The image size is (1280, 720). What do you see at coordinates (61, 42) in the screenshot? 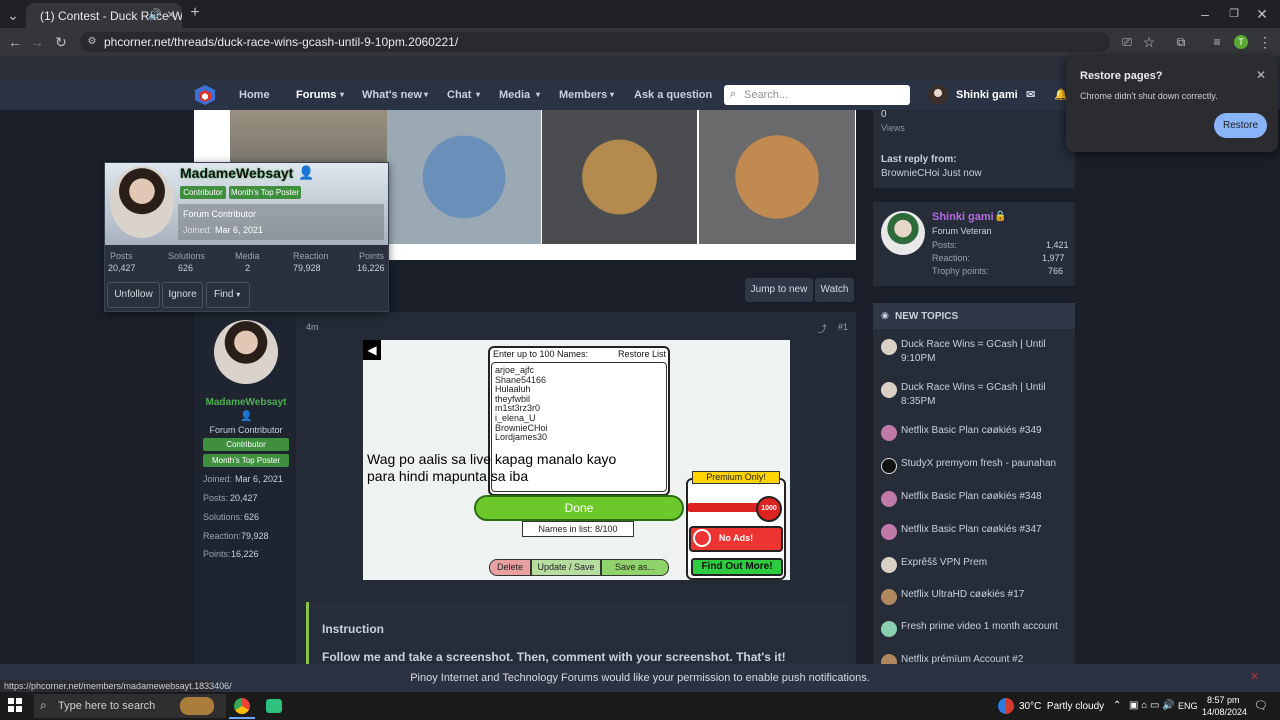
I see `reload-icon: ↻` at bounding box center [61, 42].